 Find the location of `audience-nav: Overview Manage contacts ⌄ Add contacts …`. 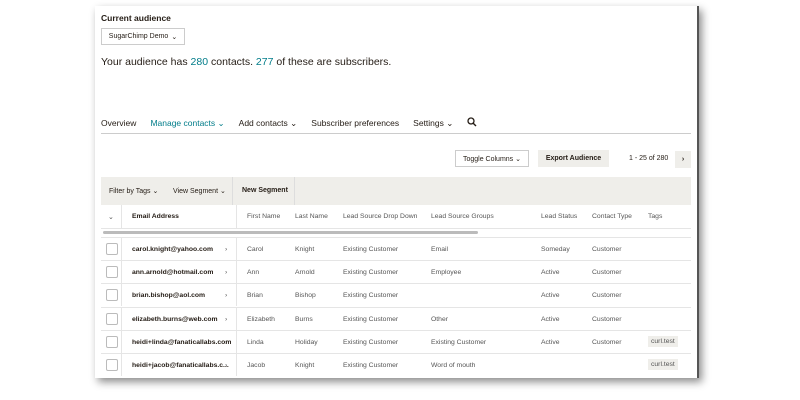

audience-nav: Overview Manage contacts ⌄ Add contacts … is located at coordinates (296, 123).